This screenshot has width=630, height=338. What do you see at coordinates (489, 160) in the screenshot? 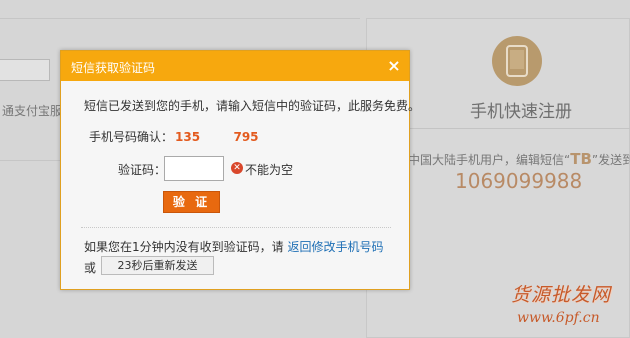
I see `sms-hint-prefix: 中国大陆手机用户，编辑短信“` at bounding box center [489, 160].